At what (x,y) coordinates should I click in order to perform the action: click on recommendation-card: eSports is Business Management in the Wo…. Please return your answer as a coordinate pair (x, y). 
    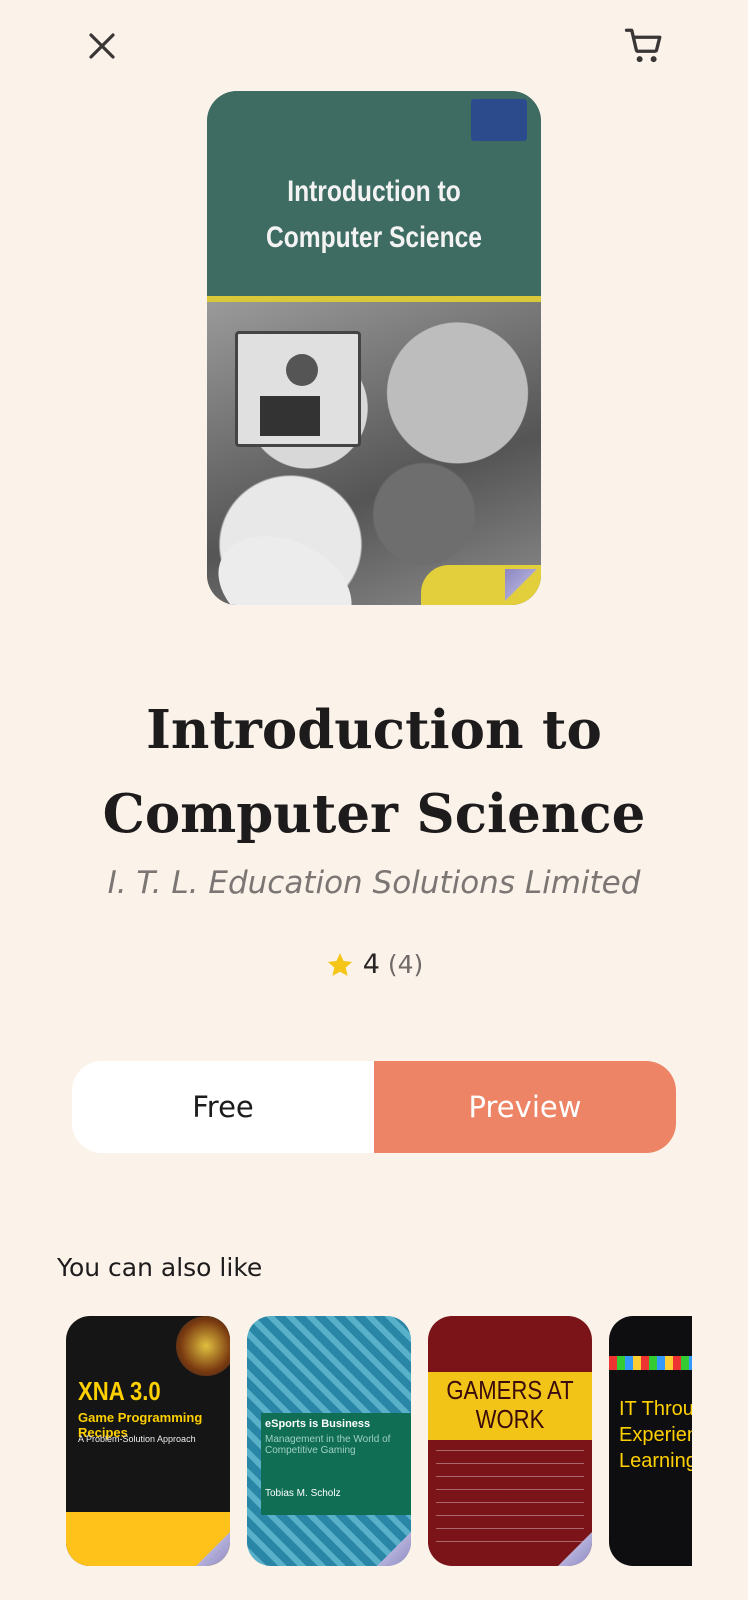
    Looking at the image, I should click on (329, 1441).